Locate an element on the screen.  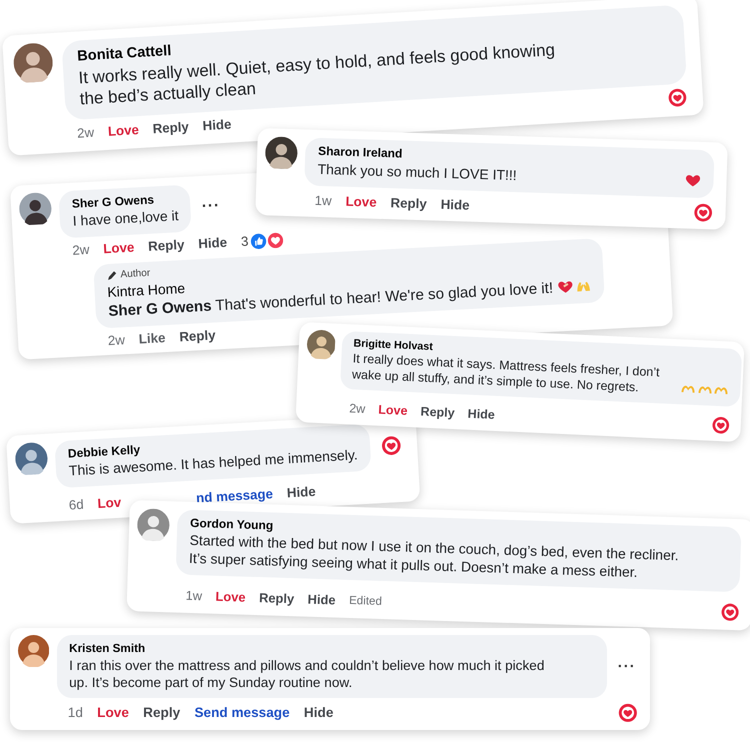
message-link: nd message is located at coordinates (235, 496).